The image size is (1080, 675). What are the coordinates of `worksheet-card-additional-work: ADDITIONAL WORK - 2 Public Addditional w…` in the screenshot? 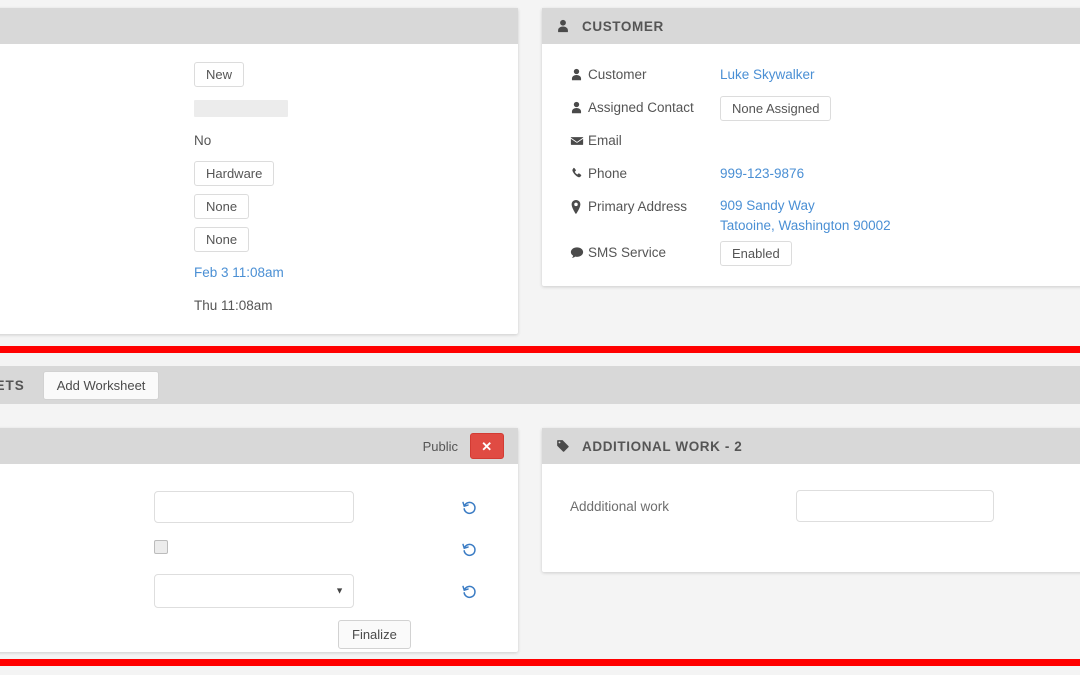 It's located at (811, 500).